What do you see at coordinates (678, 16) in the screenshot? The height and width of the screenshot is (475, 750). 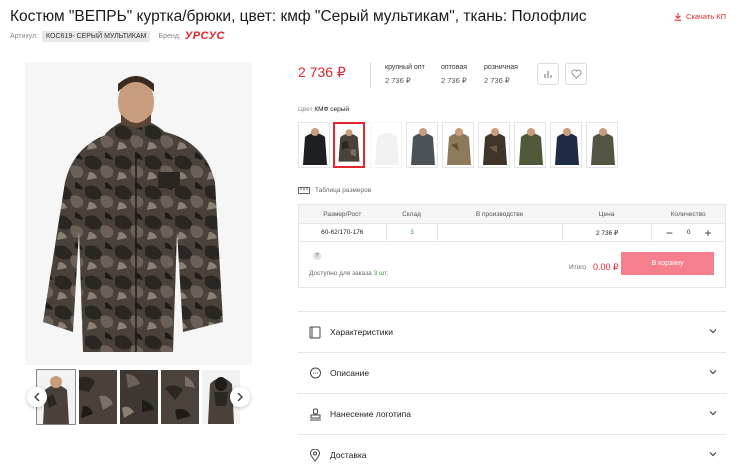 I see `download-icon` at bounding box center [678, 16].